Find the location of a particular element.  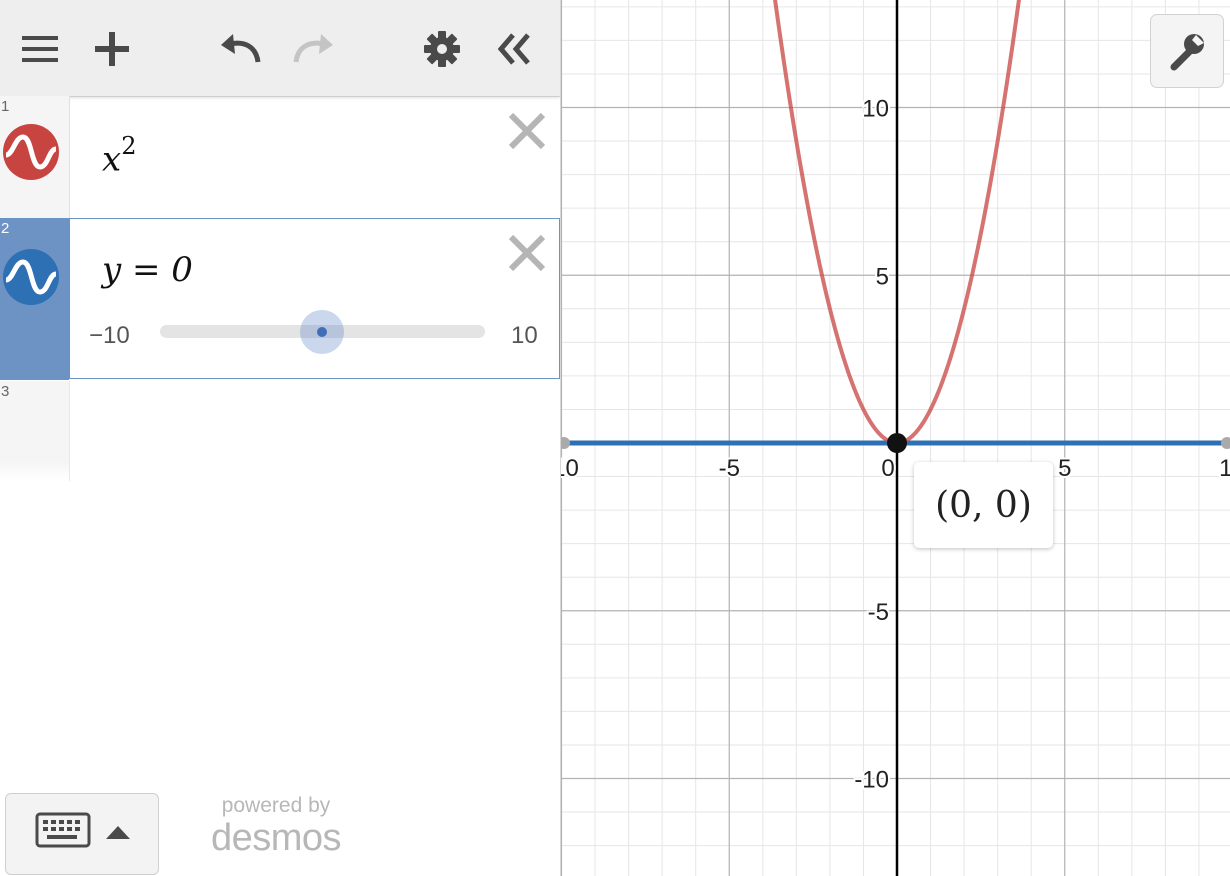

expression-number: 1 is located at coordinates (5, 106).